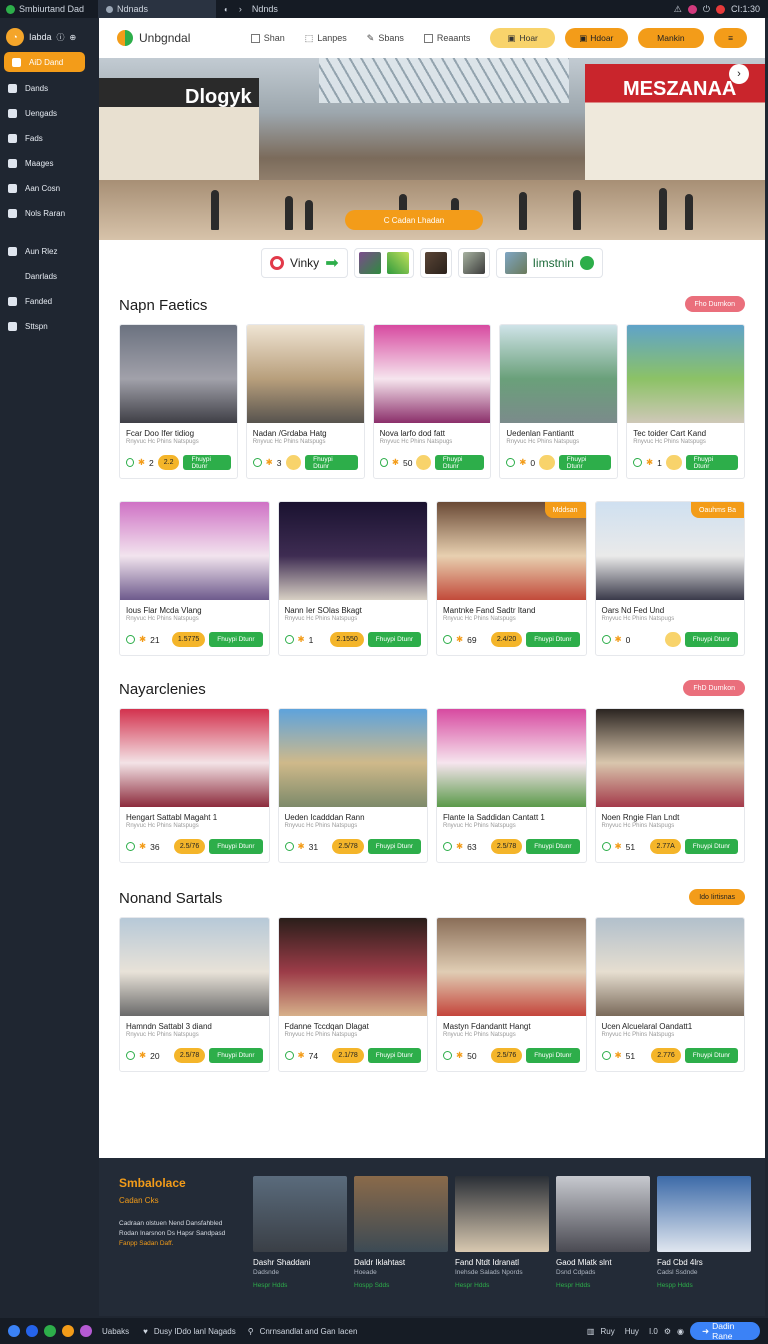 Image resolution: width=768 pixels, height=1344 pixels. Describe the element at coordinates (671, 38) in the screenshot. I see `mankin-button: Mankin` at that location.